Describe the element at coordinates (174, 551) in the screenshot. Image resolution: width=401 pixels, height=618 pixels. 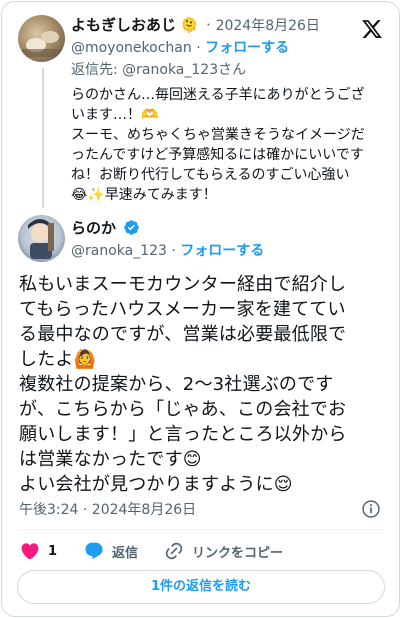
I see `link-icon` at that location.